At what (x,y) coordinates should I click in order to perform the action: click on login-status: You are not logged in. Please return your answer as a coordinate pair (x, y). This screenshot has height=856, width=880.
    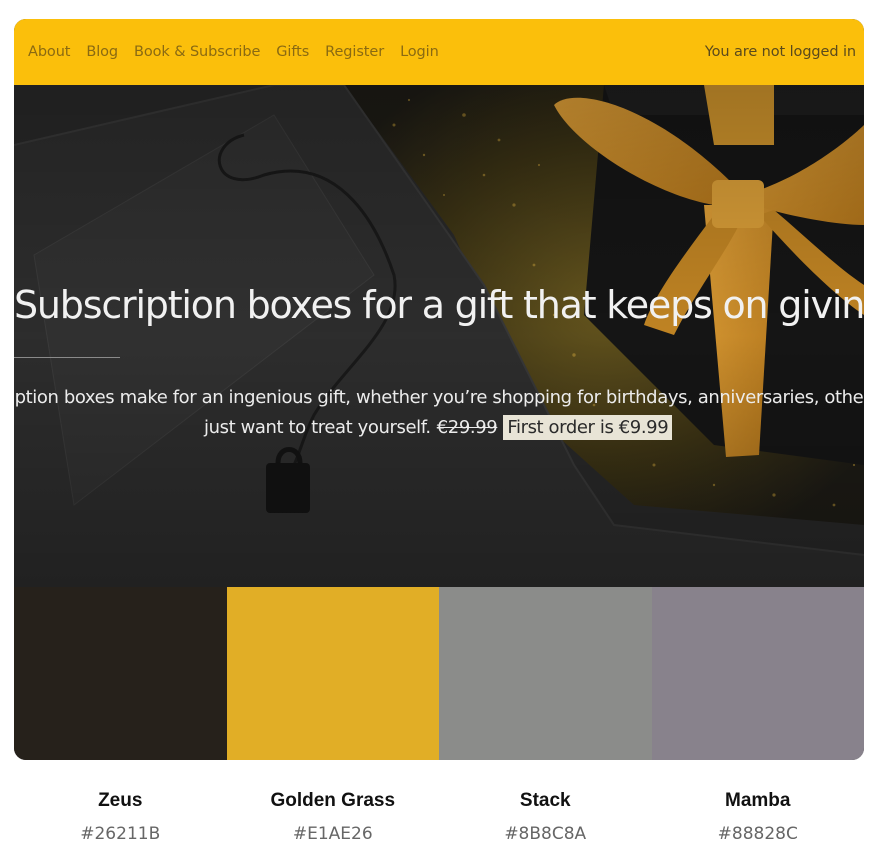
    Looking at the image, I should click on (780, 52).